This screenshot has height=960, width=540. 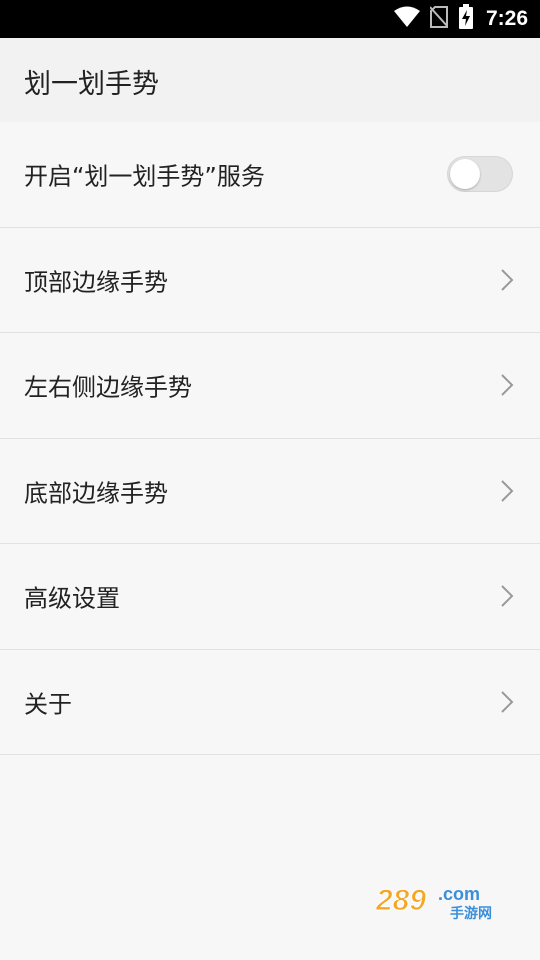 What do you see at coordinates (72, 598) in the screenshot?
I see `list-item-label: 高级设置` at bounding box center [72, 598].